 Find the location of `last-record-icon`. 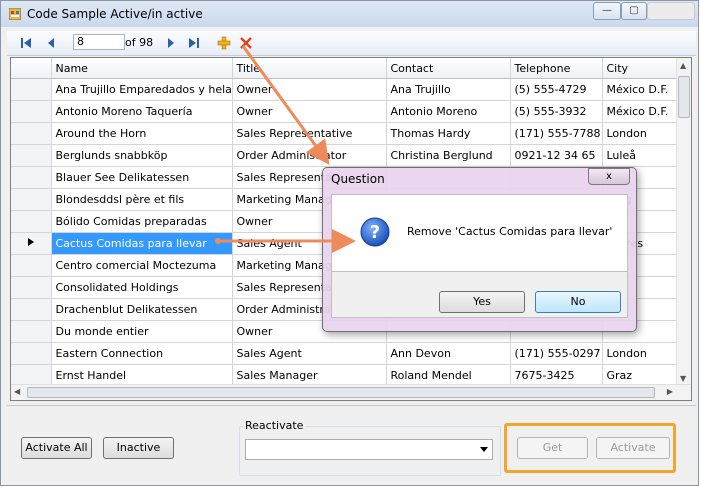

last-record-icon is located at coordinates (194, 43).